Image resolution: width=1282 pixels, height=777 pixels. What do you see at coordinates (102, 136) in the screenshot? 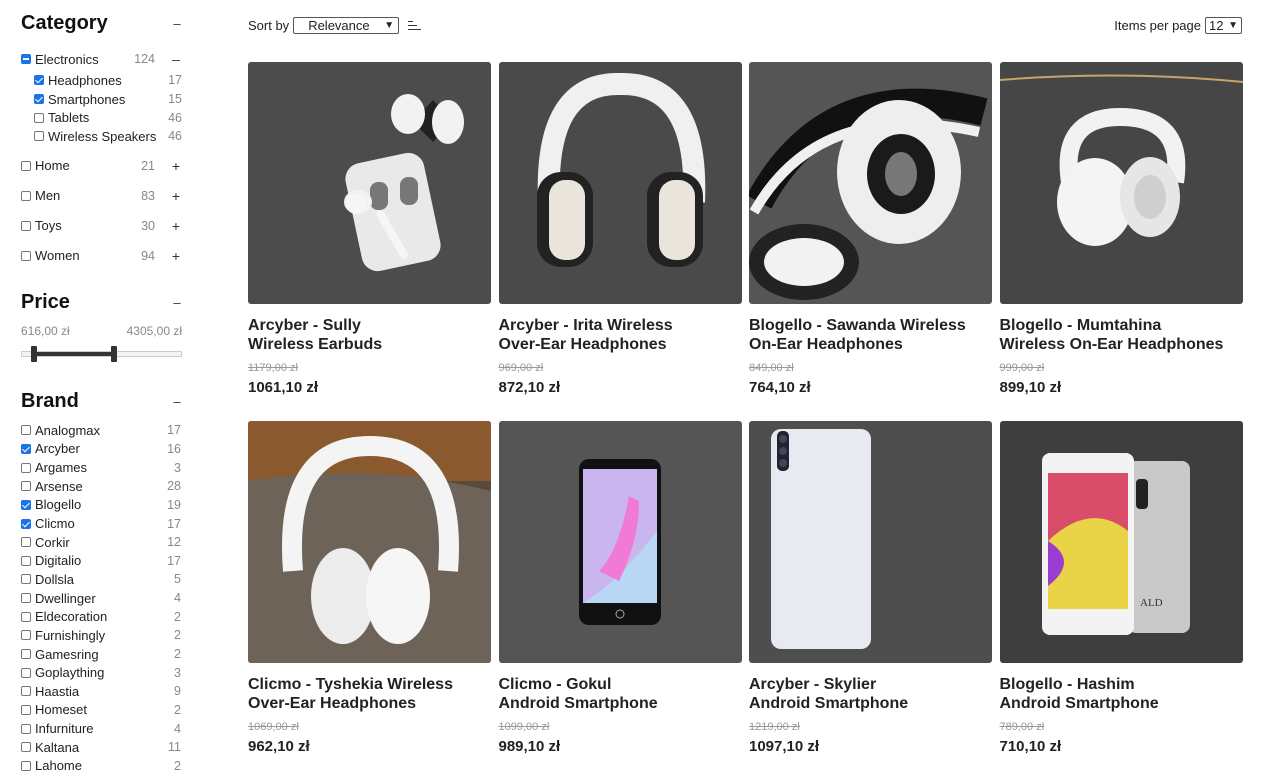
I see `category-item-wireless-speakers: Wireless Speakers 46` at bounding box center [102, 136].